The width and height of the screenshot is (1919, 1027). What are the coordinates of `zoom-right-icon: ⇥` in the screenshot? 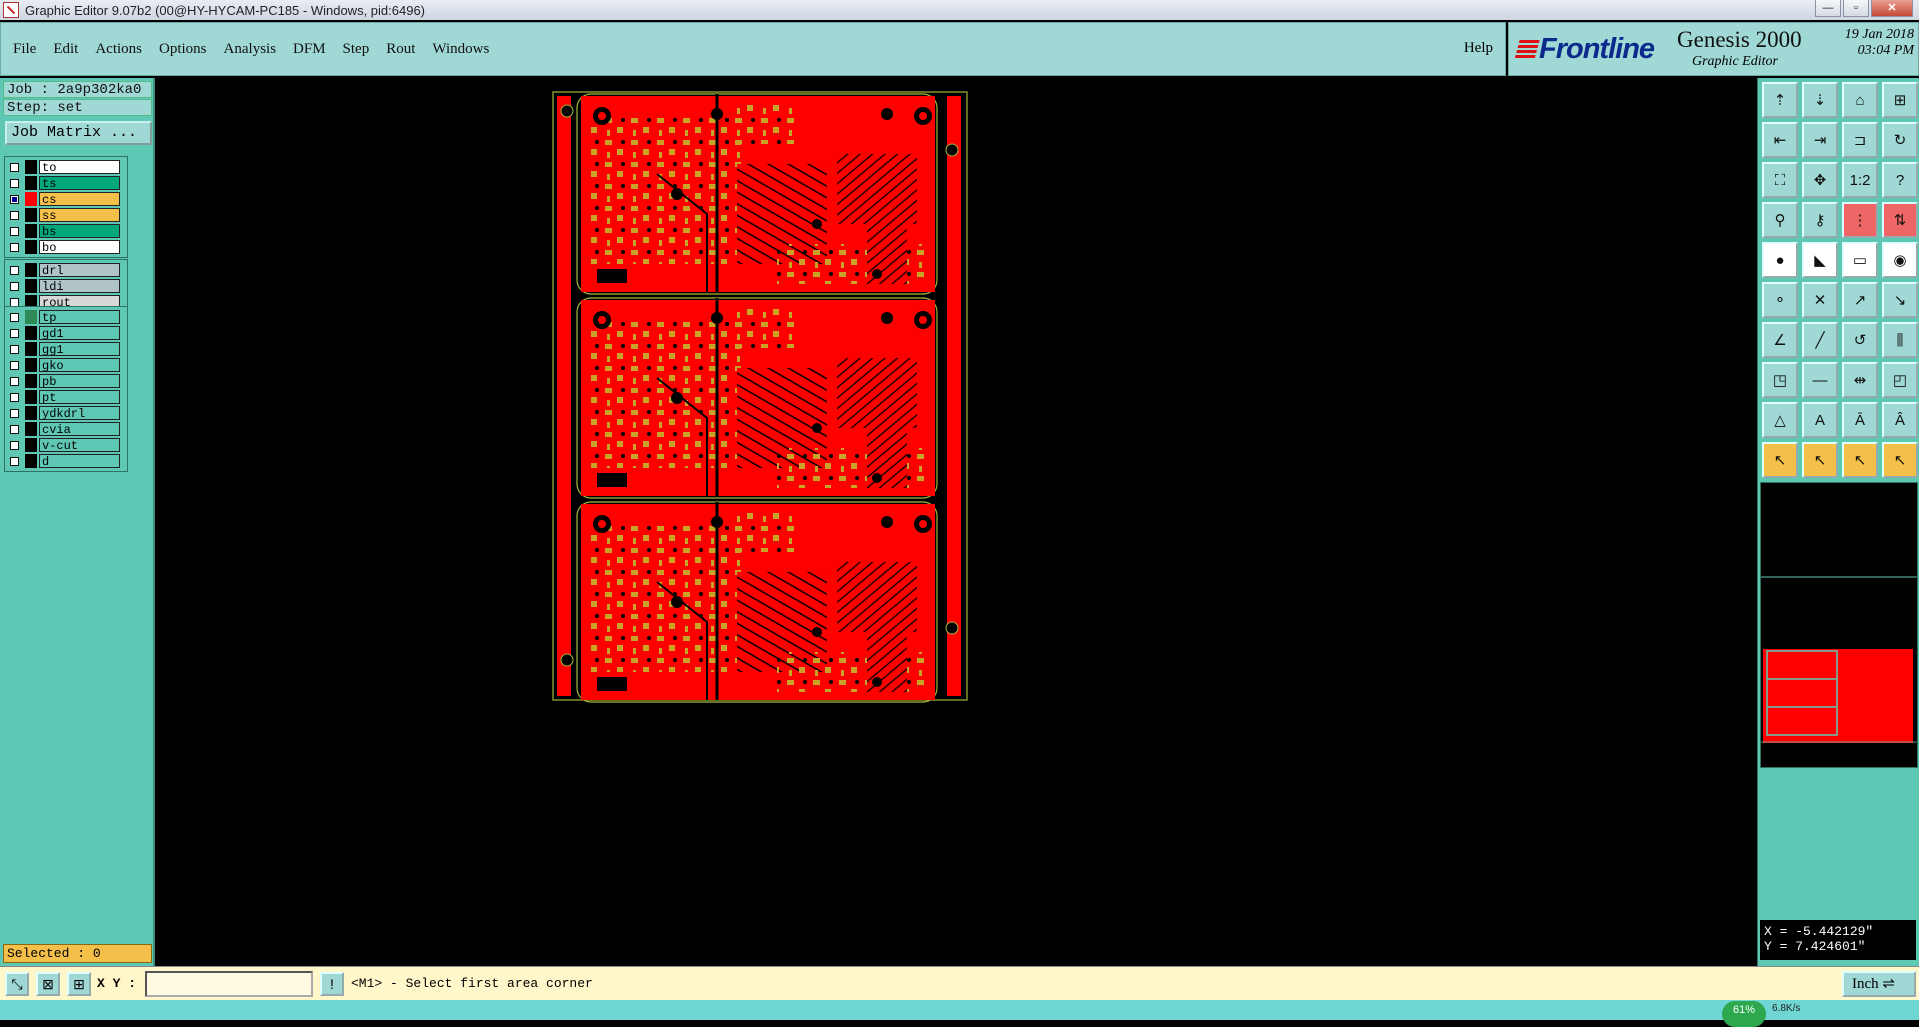 It's located at (1820, 140).